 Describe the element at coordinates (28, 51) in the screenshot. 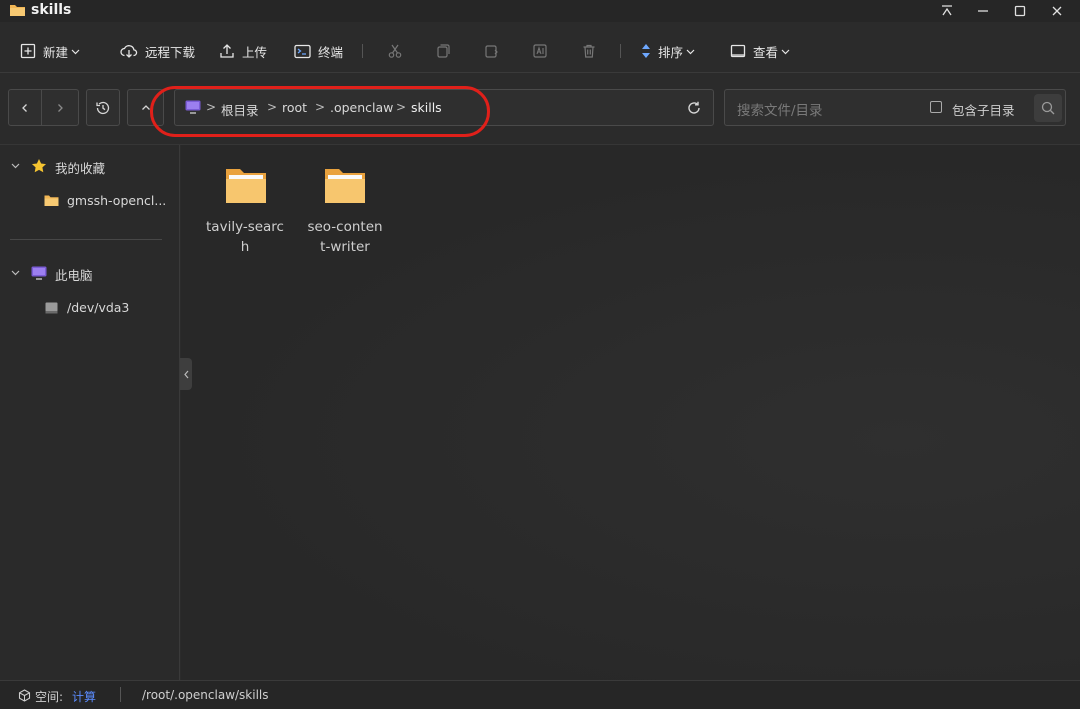

I see `plus-square-icon` at that location.